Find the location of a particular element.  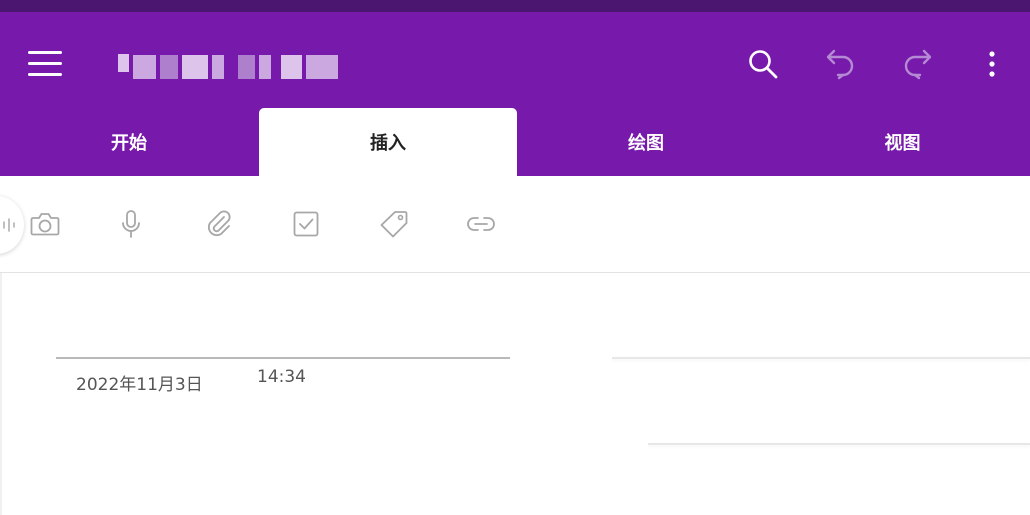

page-date: 2022年11月3日 is located at coordinates (139, 385).